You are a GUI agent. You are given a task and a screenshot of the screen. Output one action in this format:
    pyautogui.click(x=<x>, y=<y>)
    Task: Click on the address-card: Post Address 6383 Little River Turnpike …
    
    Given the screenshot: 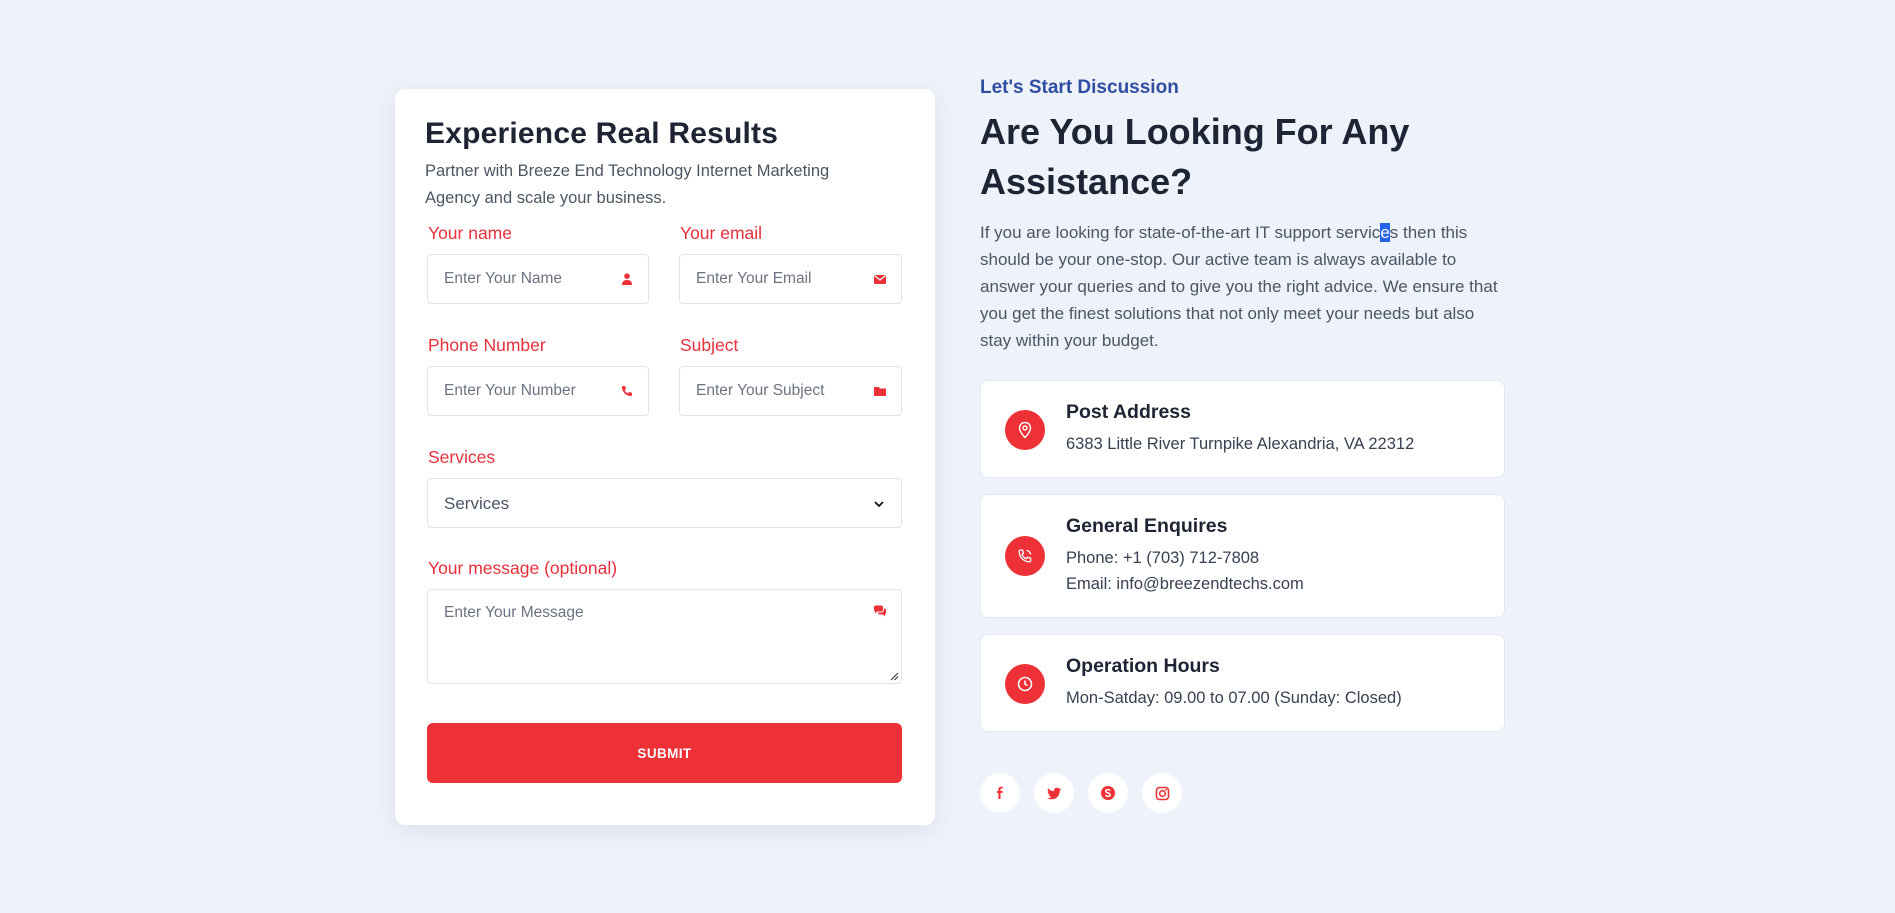 What is the action you would take?
    pyautogui.click(x=1242, y=429)
    